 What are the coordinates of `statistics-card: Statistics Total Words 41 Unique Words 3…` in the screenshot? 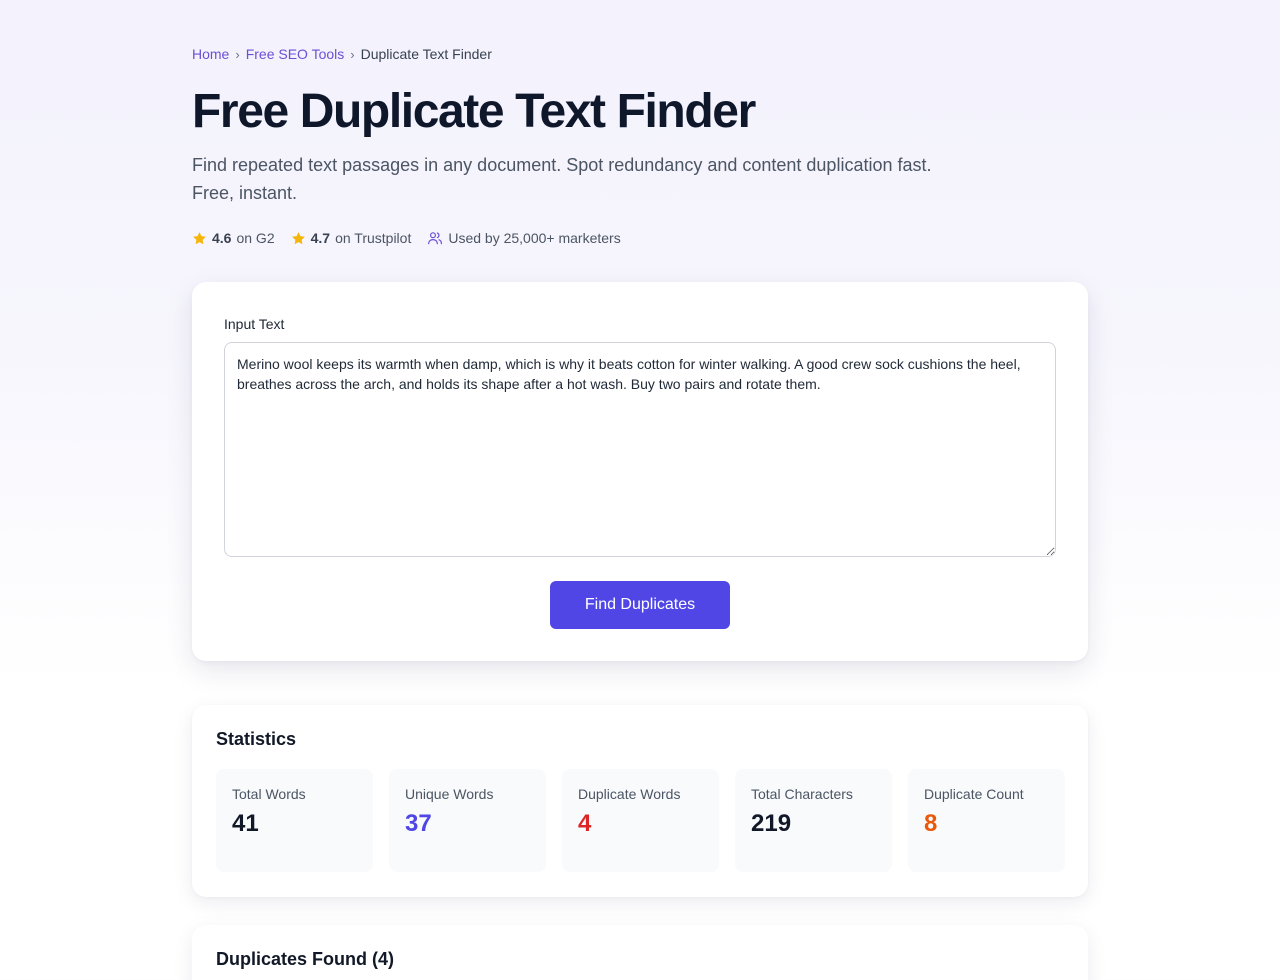 It's located at (640, 801).